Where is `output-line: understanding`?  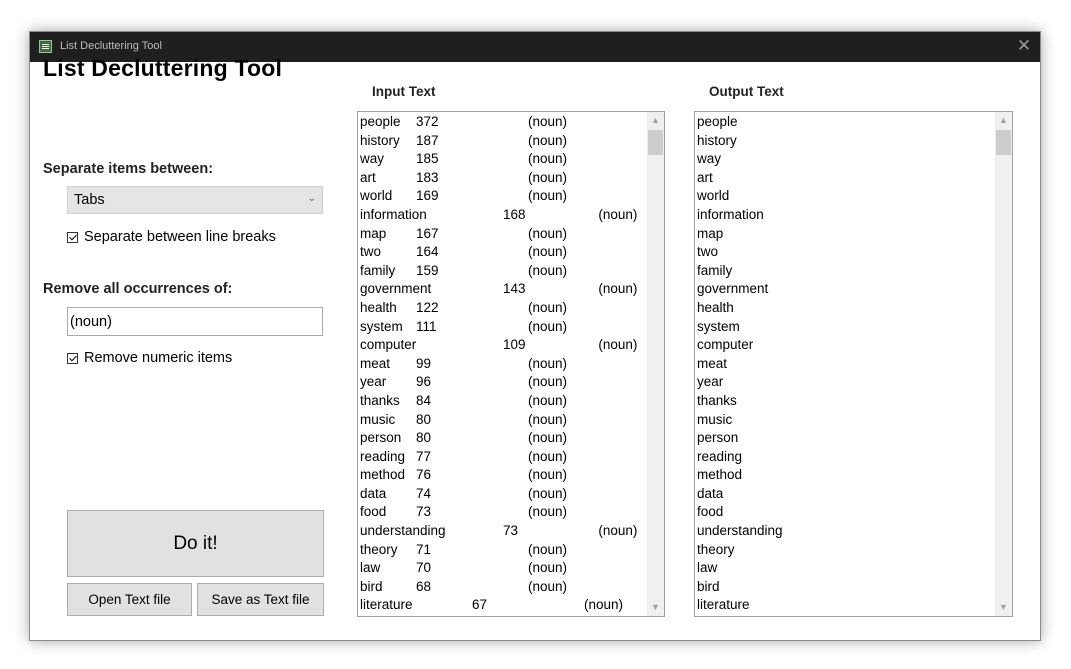 output-line: understanding is located at coordinates (740, 531).